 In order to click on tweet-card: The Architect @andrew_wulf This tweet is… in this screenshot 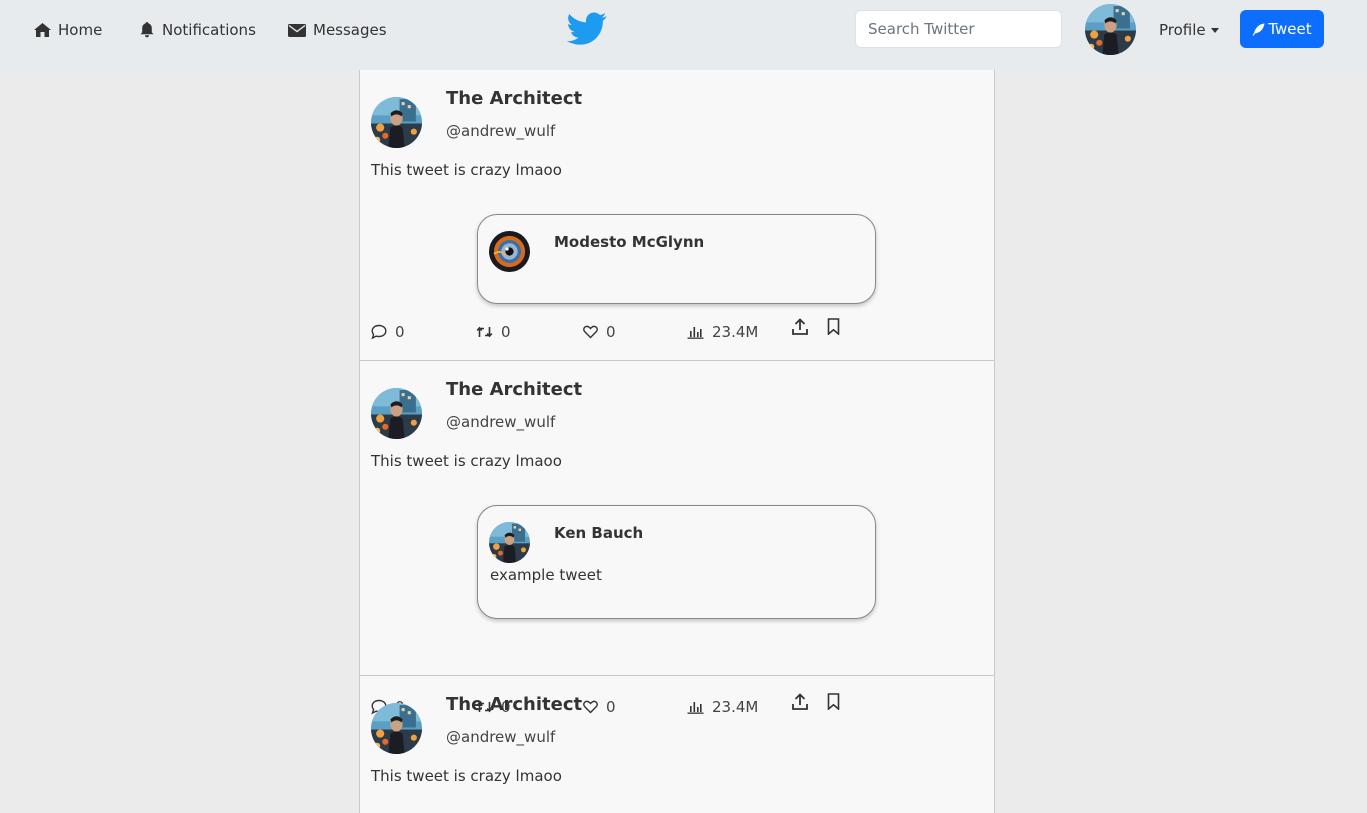, I will do `click(677, 744)`.